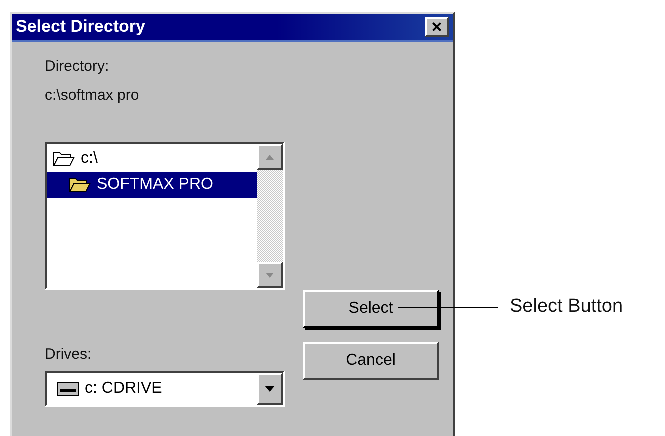 The image size is (665, 436). I want to click on directory-path: c:\softmax pro, so click(92, 95).